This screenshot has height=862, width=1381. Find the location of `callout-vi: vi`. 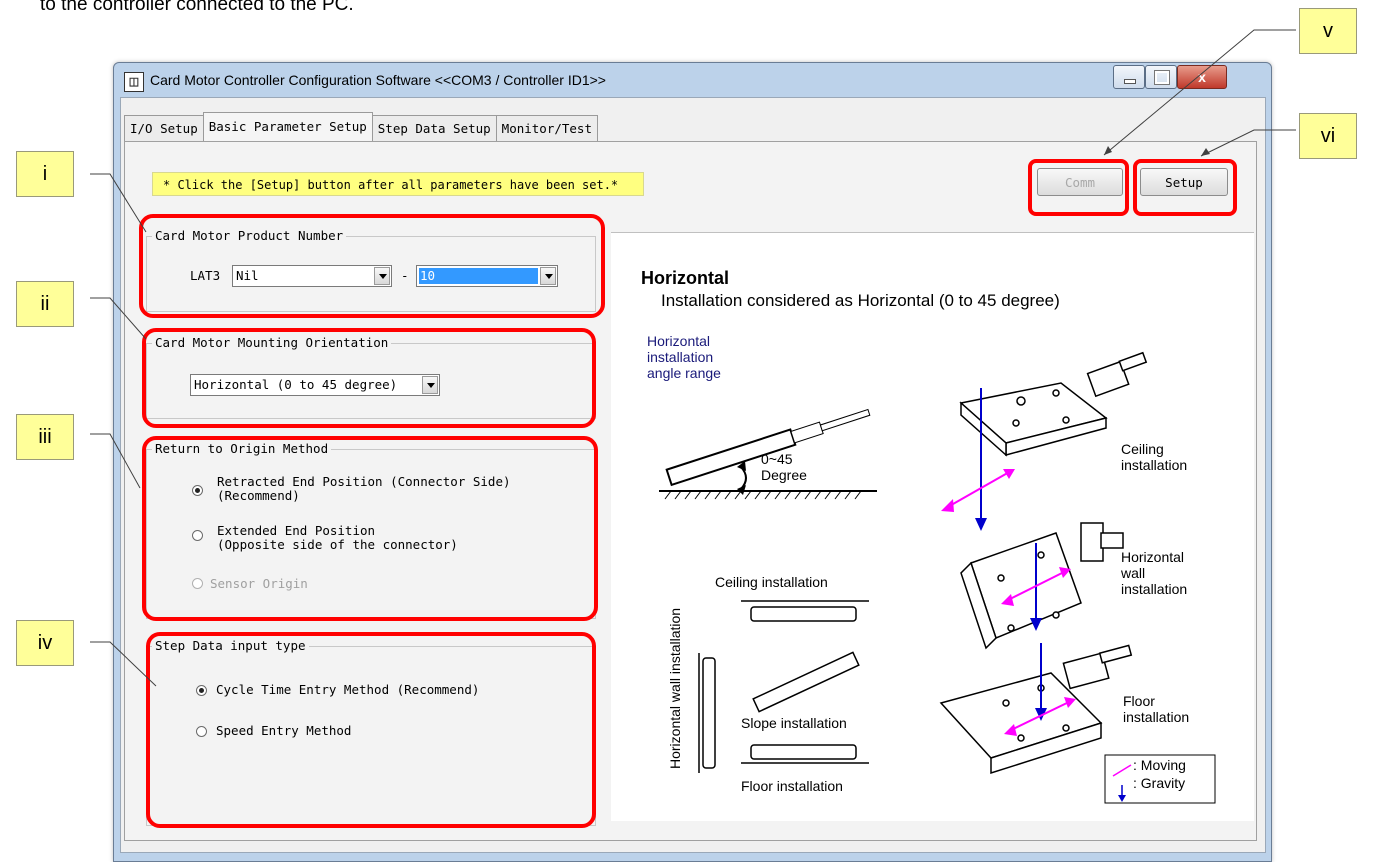

callout-vi: vi is located at coordinates (1328, 136).